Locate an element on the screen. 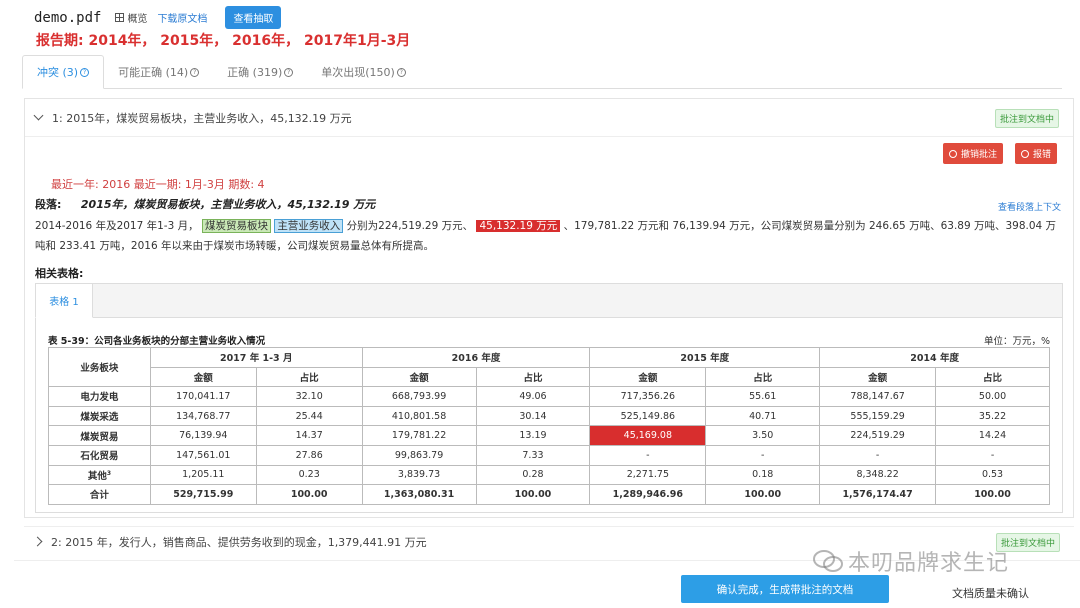 The height and width of the screenshot is (608, 1080). report-error-button: 报错 is located at coordinates (1036, 153).